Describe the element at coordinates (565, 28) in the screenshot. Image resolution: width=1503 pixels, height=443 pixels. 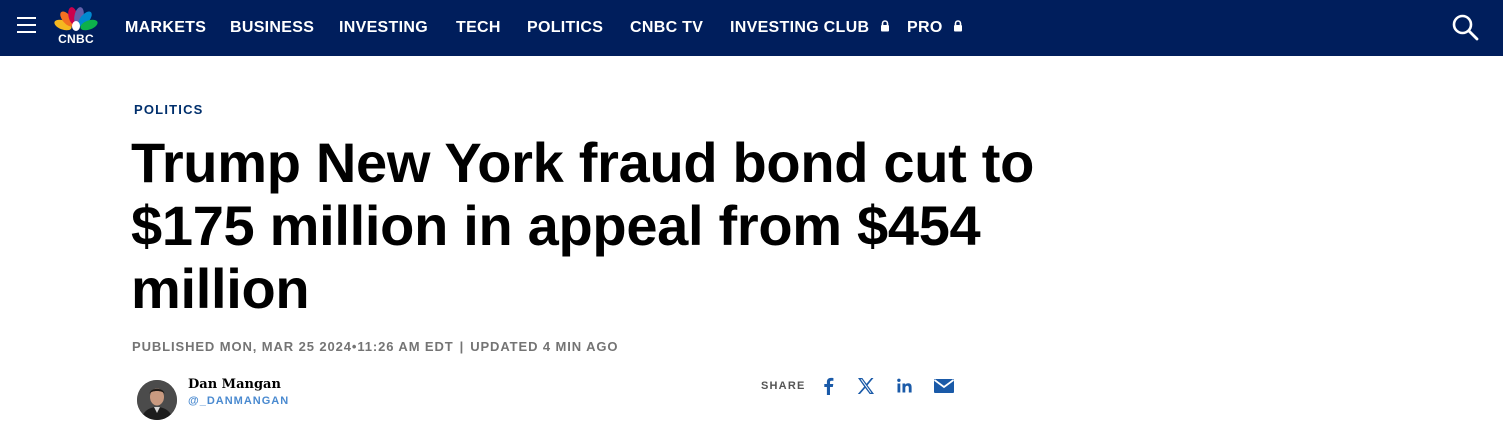
I see `nav-item-politics: POLITICS` at that location.